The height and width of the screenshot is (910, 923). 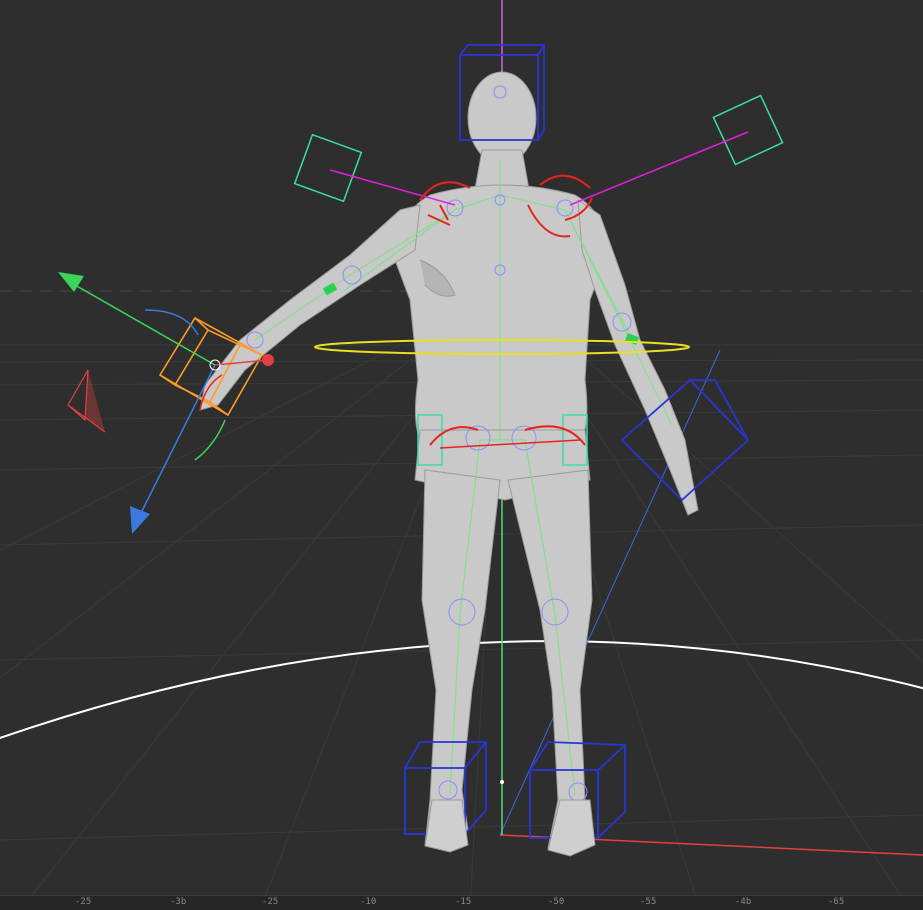 What do you see at coordinates (659, 168) in the screenshot?
I see `pole-line-right` at bounding box center [659, 168].